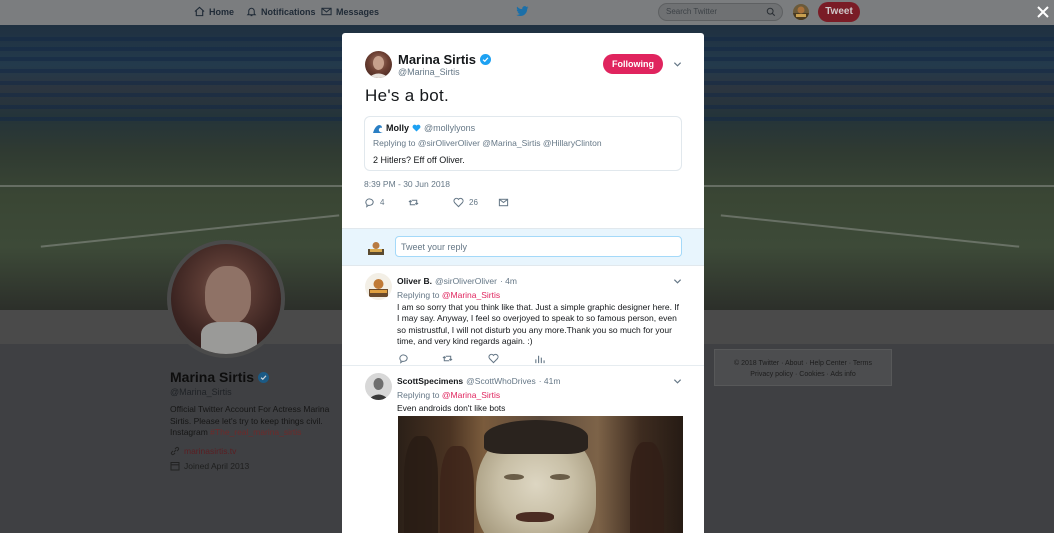  I want to click on profile-website-link: marinasirtis.tv, so click(210, 451).